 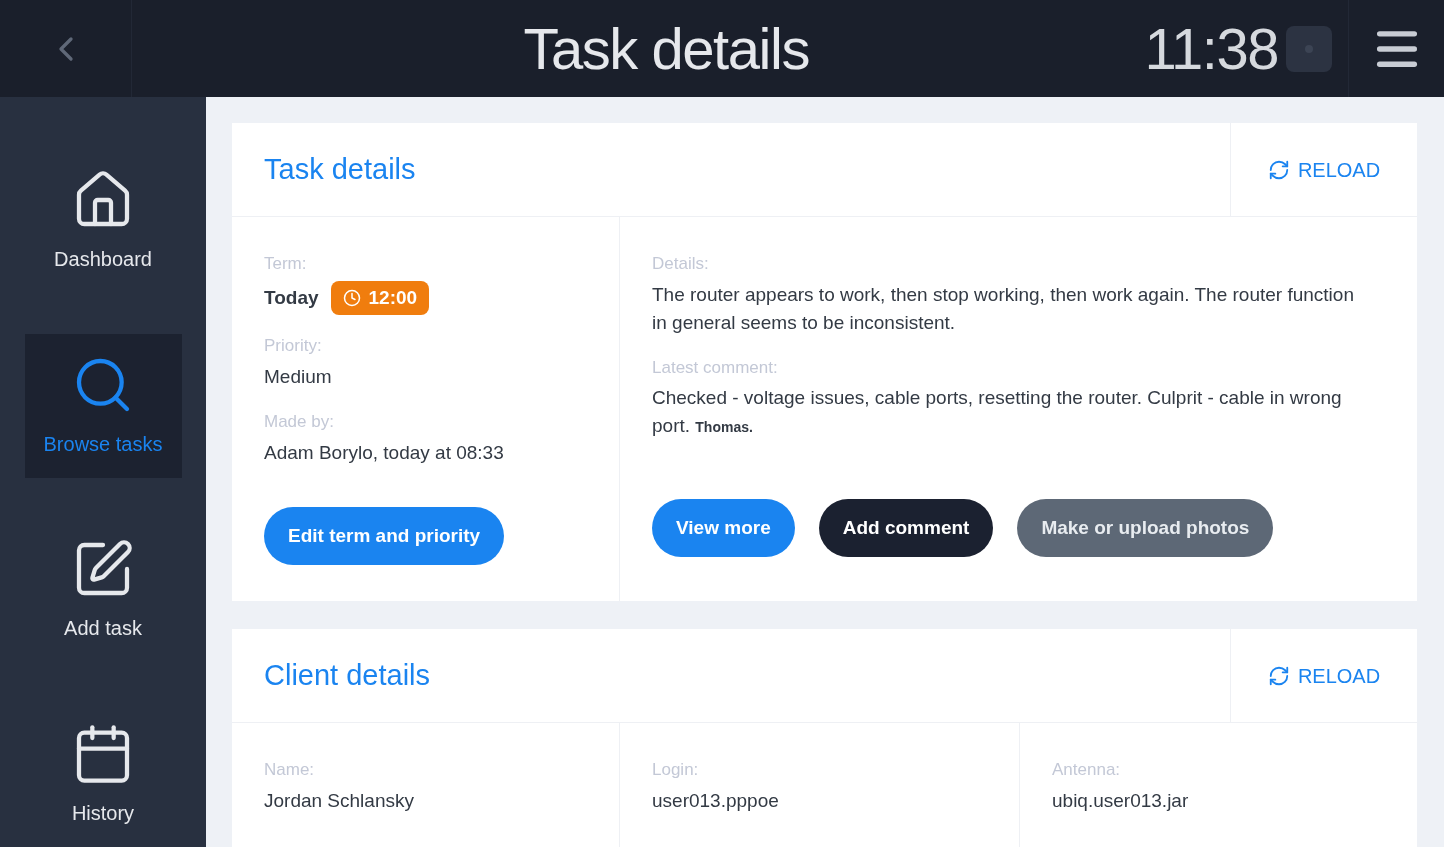 I want to click on action-button: Edit term and priority, so click(x=384, y=536).